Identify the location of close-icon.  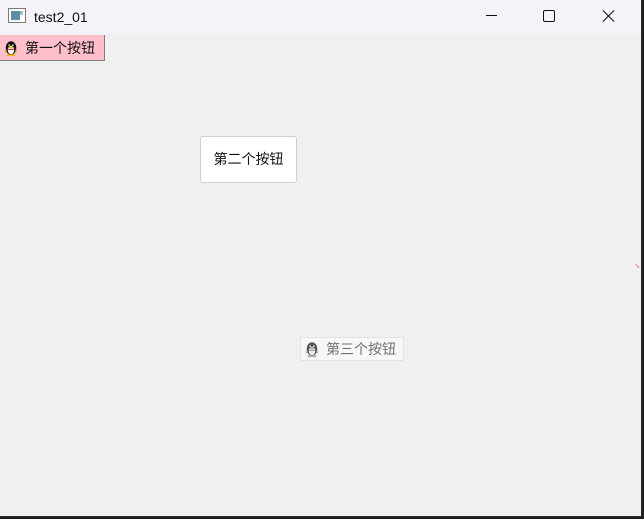
(609, 16).